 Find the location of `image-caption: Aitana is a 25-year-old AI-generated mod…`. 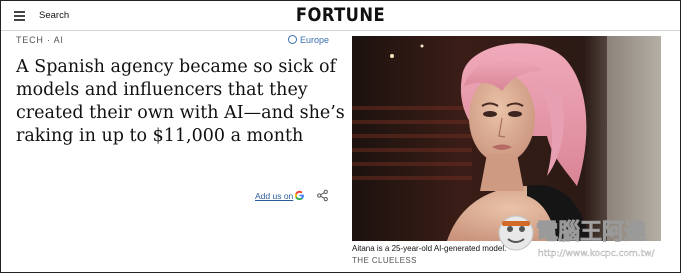

image-caption: Aitana is a 25-year-old AI-generated mod… is located at coordinates (429, 248).